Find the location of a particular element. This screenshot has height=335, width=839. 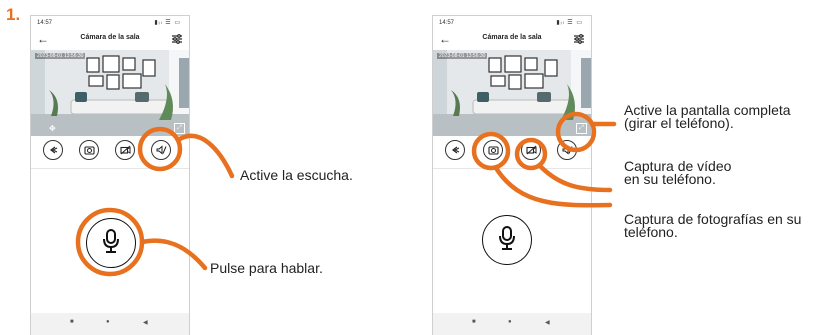

video-label-line2: en su teléfono. is located at coordinates (670, 179).